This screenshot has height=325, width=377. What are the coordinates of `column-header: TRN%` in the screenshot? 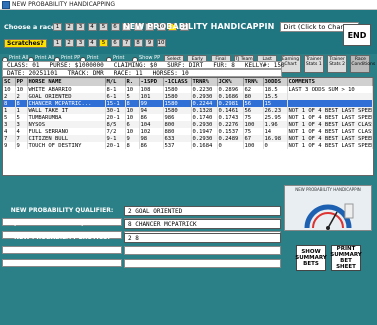 It's located at (253, 82).